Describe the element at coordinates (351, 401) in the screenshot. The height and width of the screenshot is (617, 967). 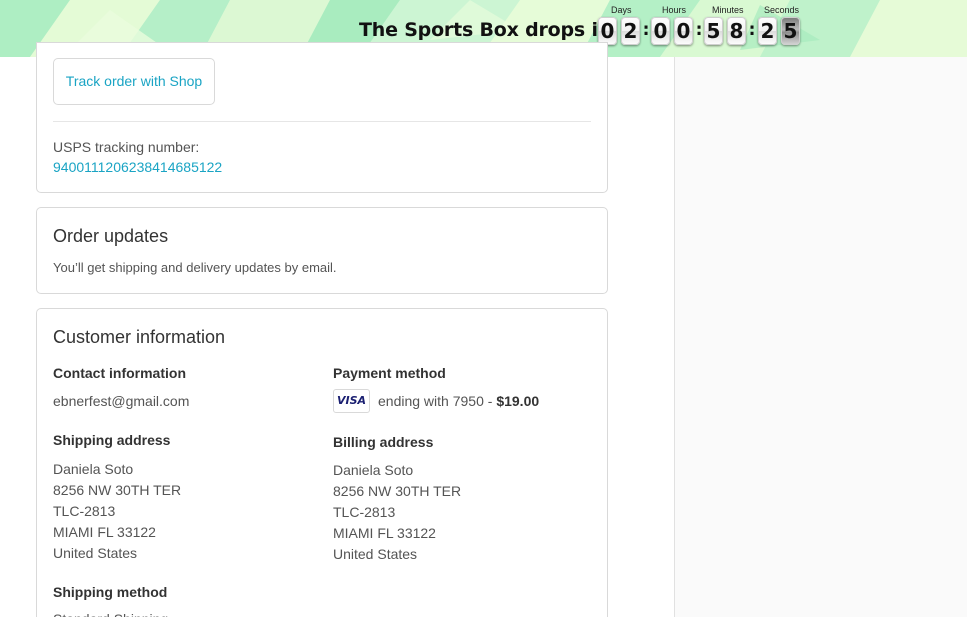
I see `visa-card-icon: VISA` at that location.